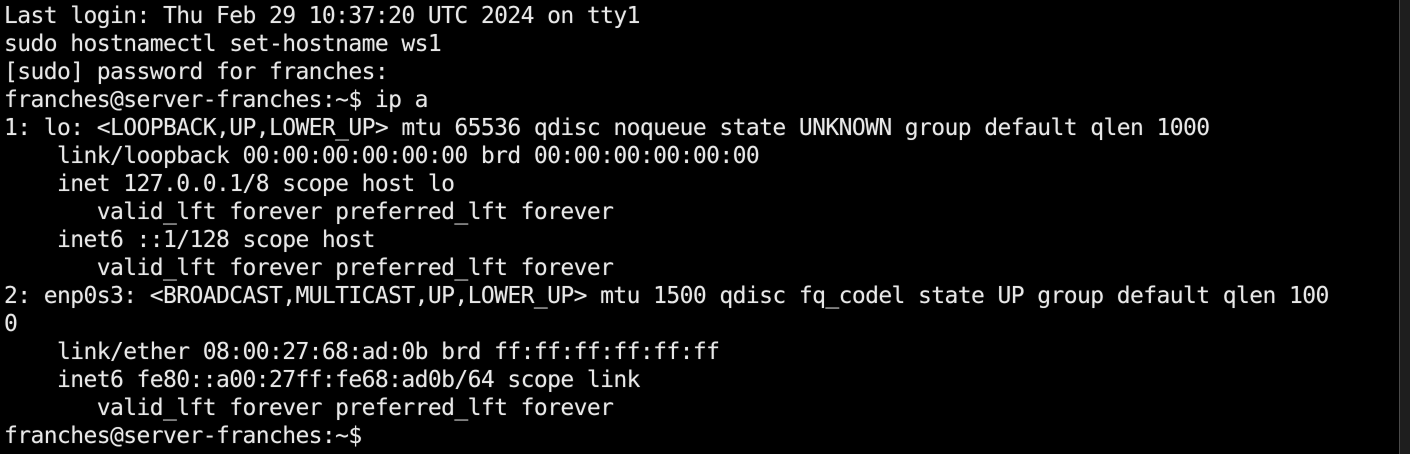 The height and width of the screenshot is (454, 1410). What do you see at coordinates (216, 100) in the screenshot?
I see `terminal-line-command-ip-a: franches@server-franches:~$ ip a` at bounding box center [216, 100].